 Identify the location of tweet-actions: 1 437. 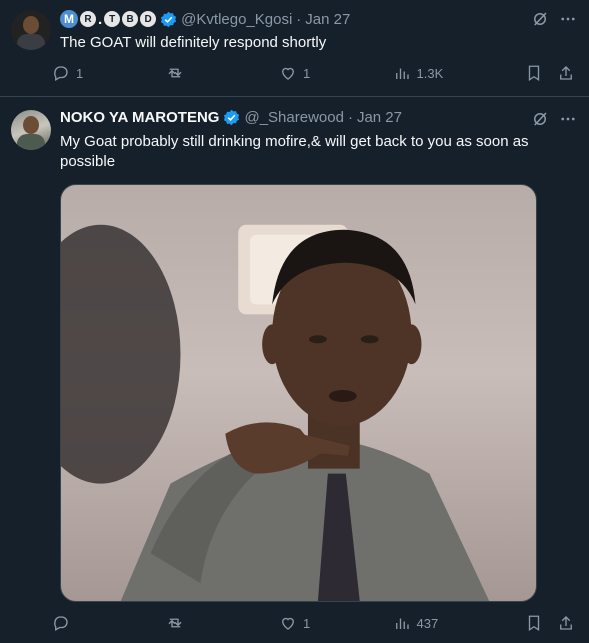
(313, 623).